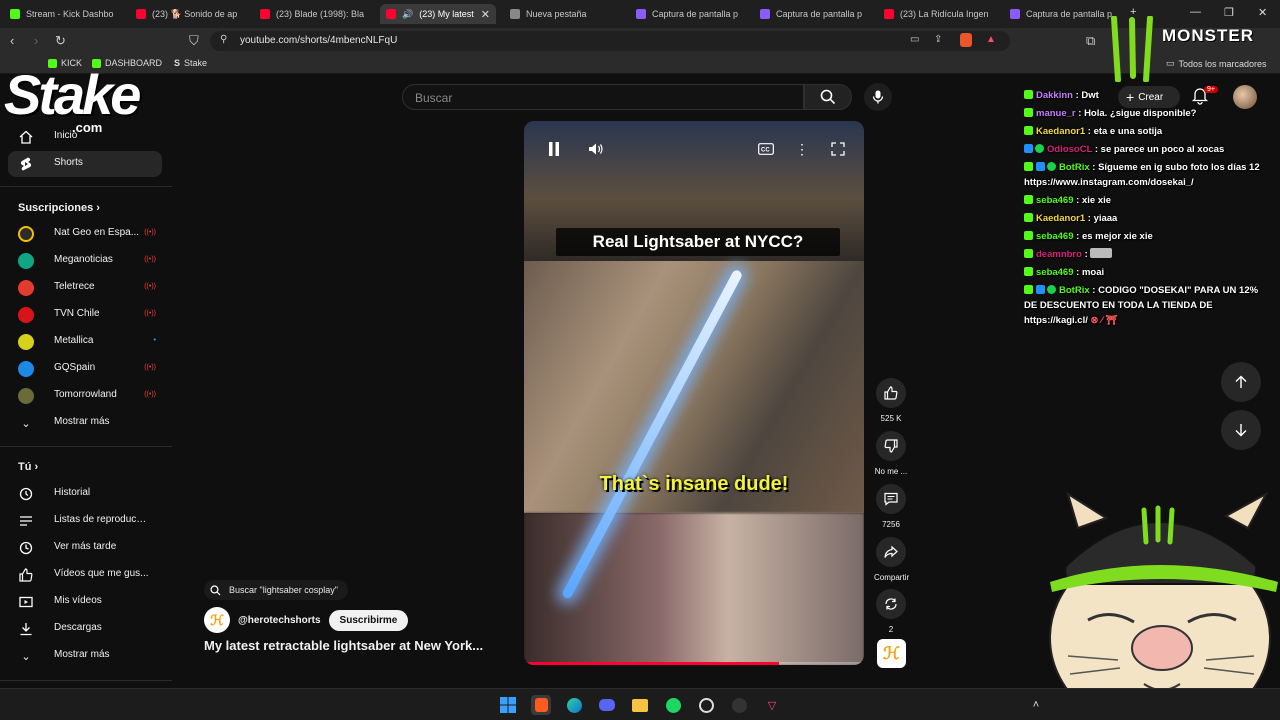  Describe the element at coordinates (59, 208) in the screenshot. I see `subscriptions-title: Suscripciones ›` at that location.